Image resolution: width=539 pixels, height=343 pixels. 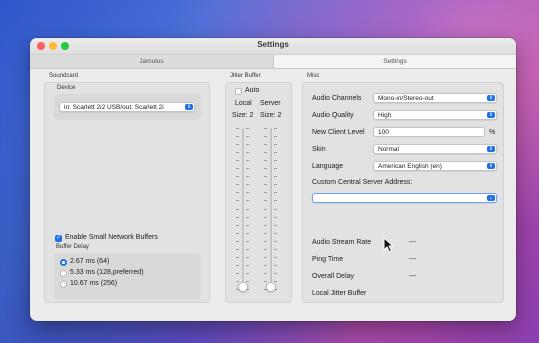 What do you see at coordinates (319, 149) in the screenshot?
I see `skin-label: Skin` at bounding box center [319, 149].